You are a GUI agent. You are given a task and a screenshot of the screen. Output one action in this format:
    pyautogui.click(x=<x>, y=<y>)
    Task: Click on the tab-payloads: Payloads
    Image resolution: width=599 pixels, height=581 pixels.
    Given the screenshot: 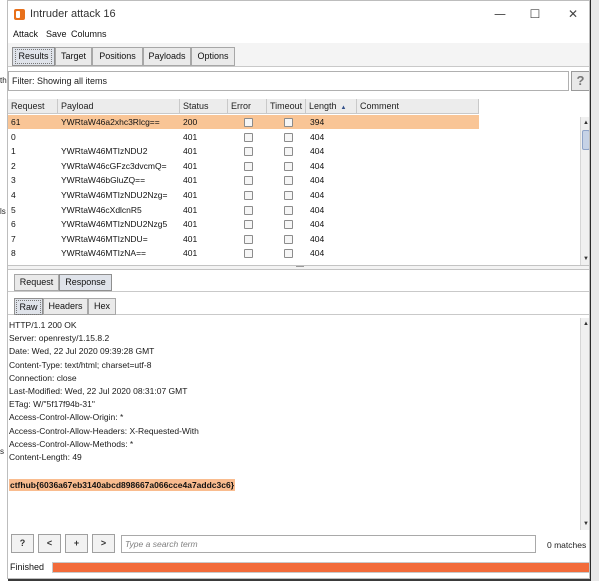 What is the action you would take?
    pyautogui.click(x=167, y=56)
    